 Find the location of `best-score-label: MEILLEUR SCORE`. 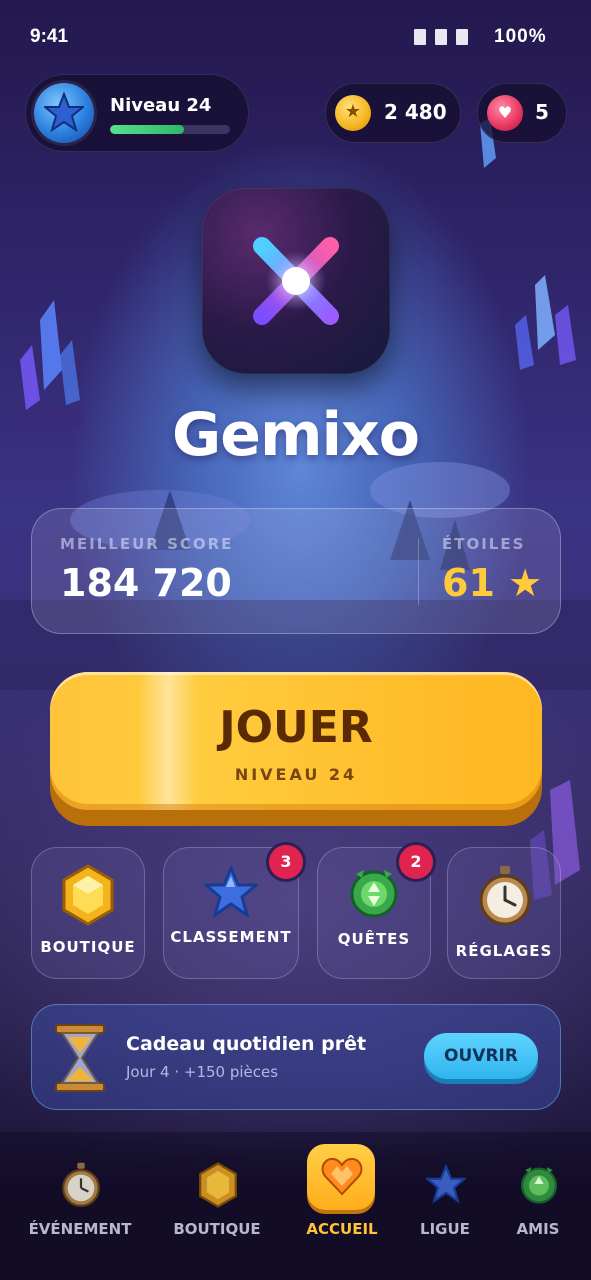

best-score-label: MEILLEUR SCORE is located at coordinates (147, 544).